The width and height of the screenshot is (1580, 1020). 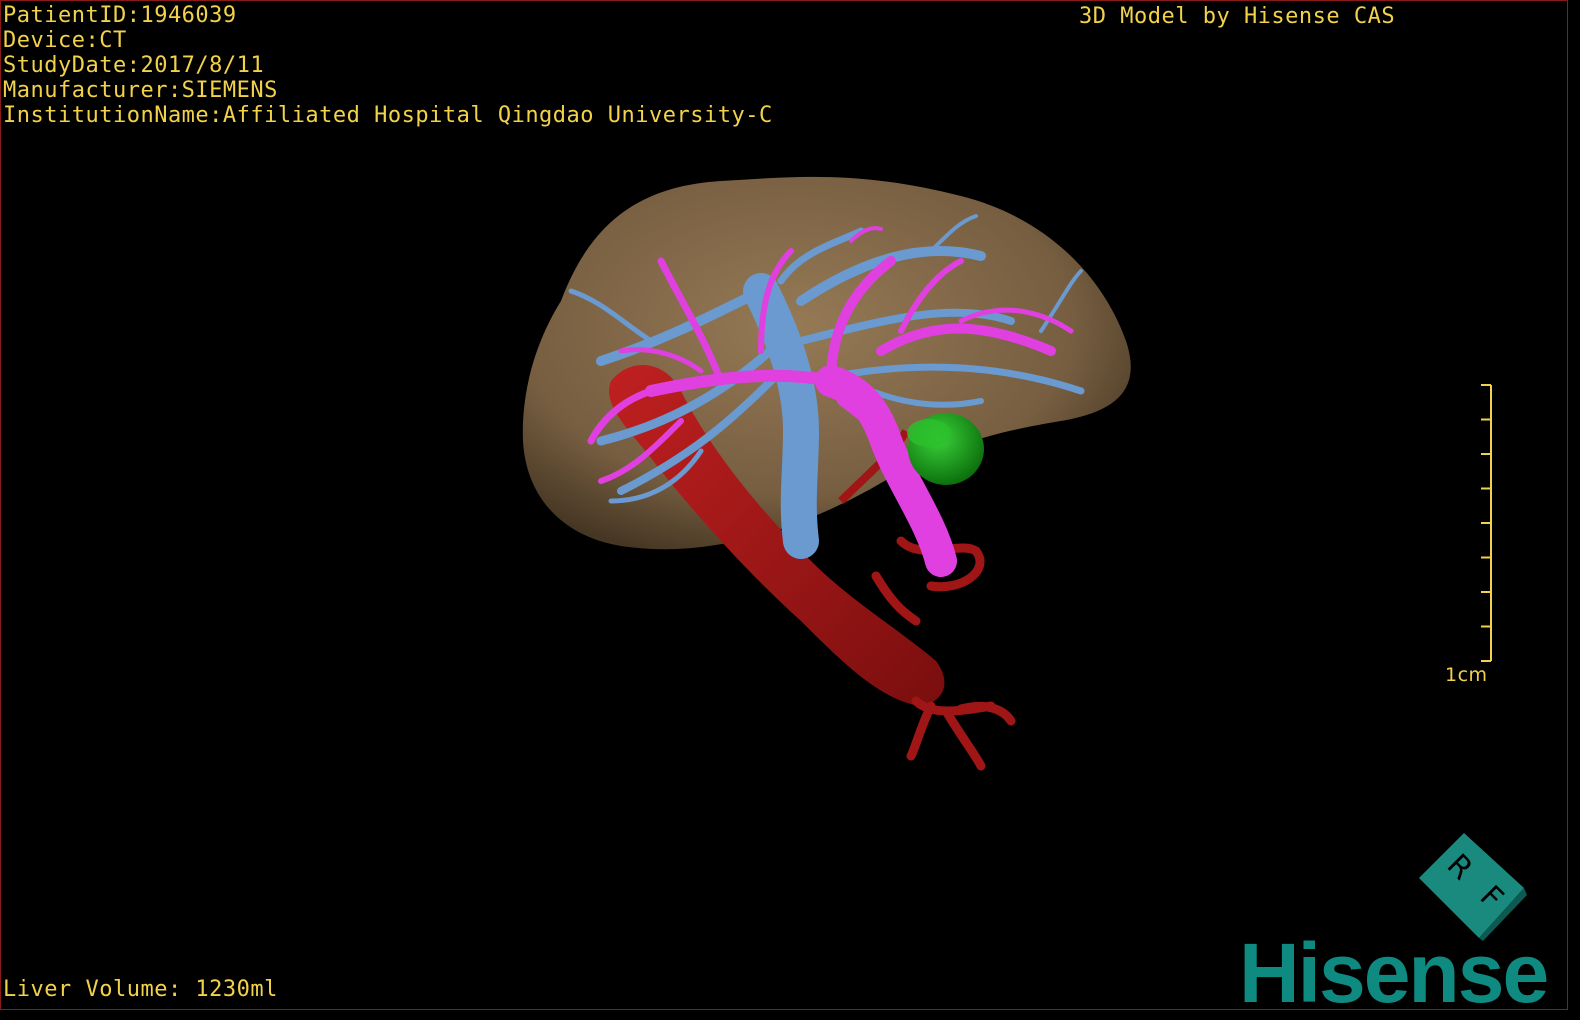 I want to click on scale-label: 1cm, so click(x=1466, y=675).